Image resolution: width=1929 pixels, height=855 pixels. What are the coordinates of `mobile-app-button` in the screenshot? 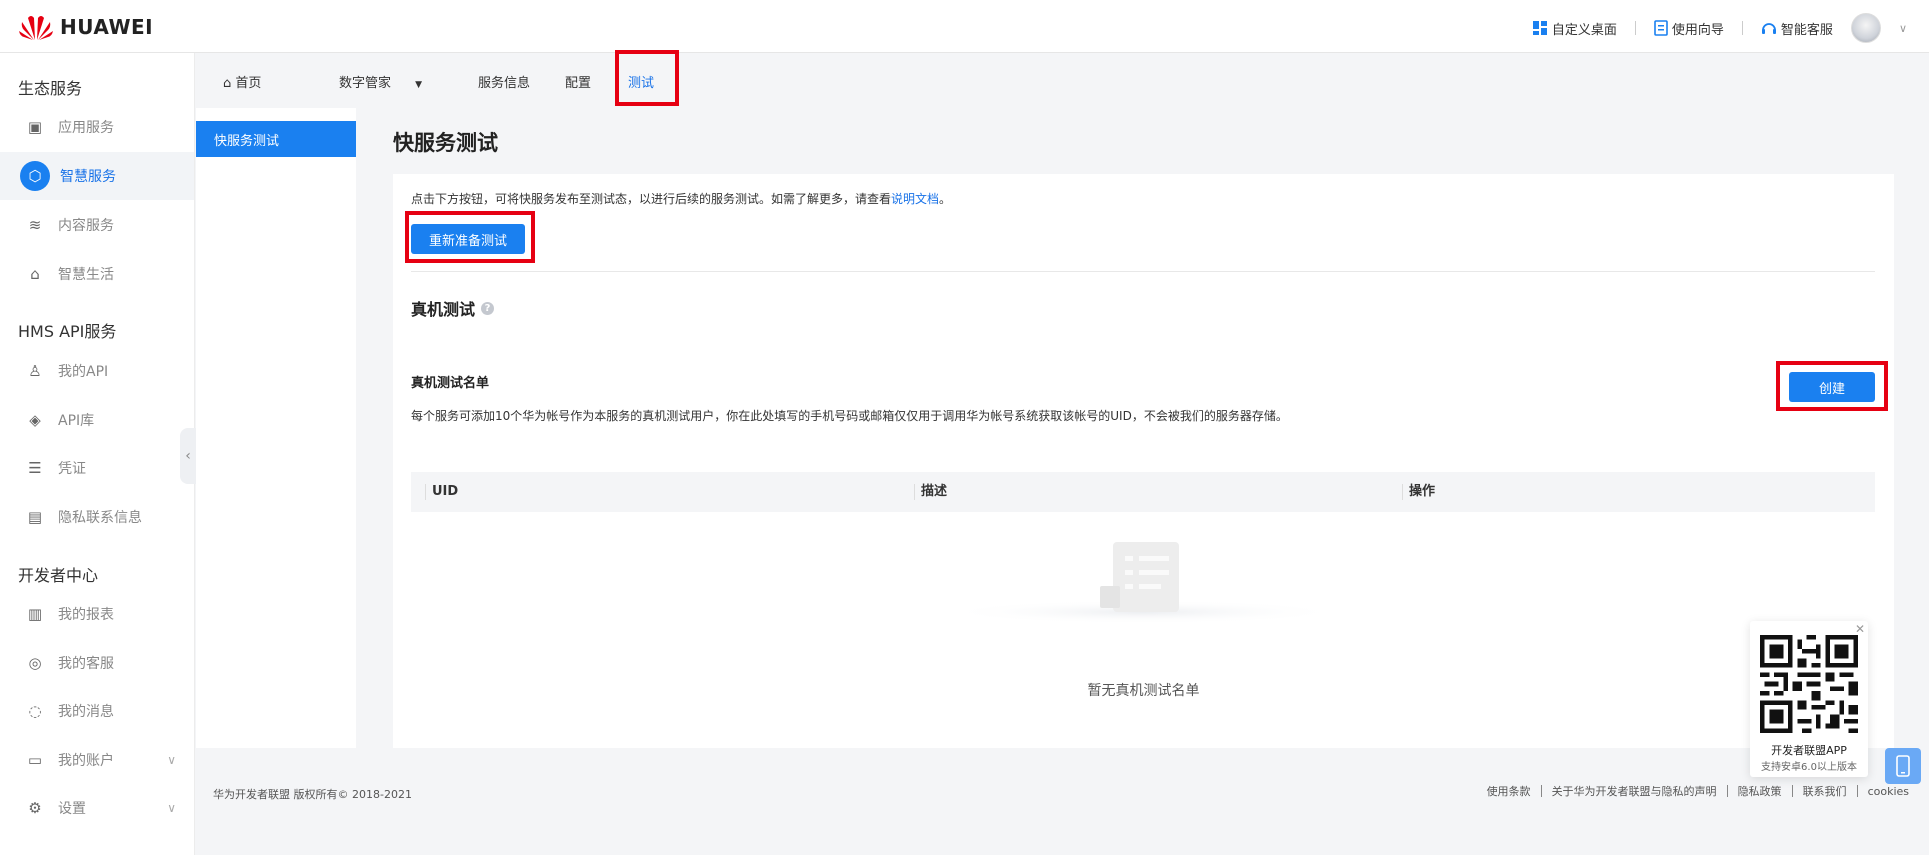 It's located at (1903, 766).